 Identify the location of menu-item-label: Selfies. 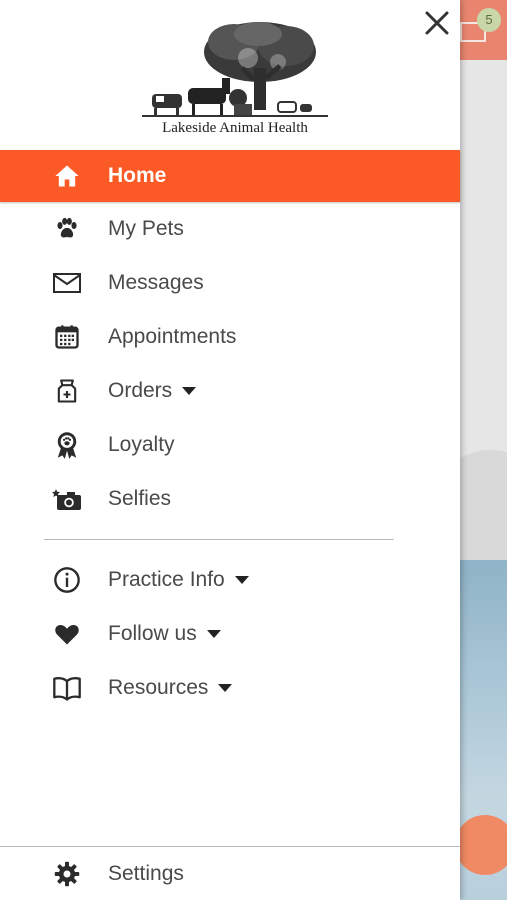
(140, 498).